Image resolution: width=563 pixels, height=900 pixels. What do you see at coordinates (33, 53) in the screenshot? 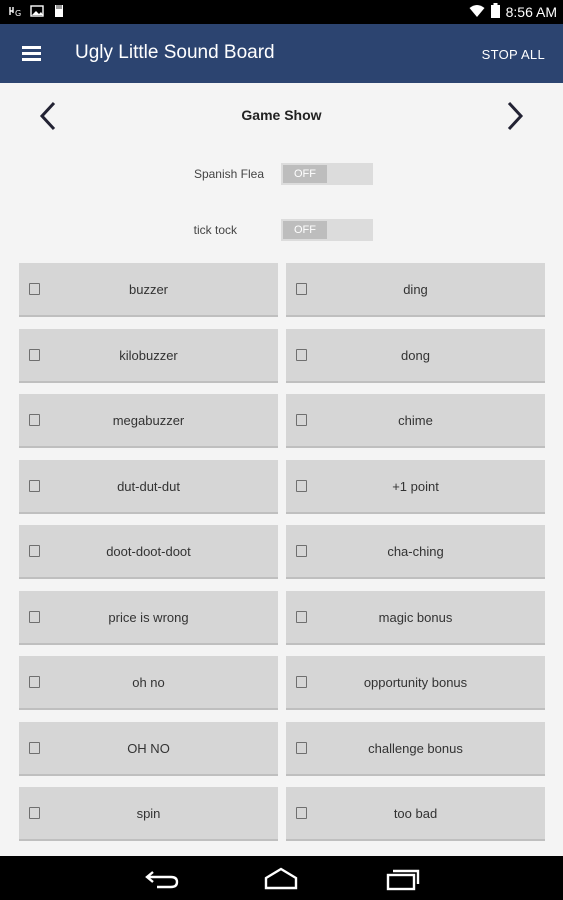
I see `menu-icon` at bounding box center [33, 53].